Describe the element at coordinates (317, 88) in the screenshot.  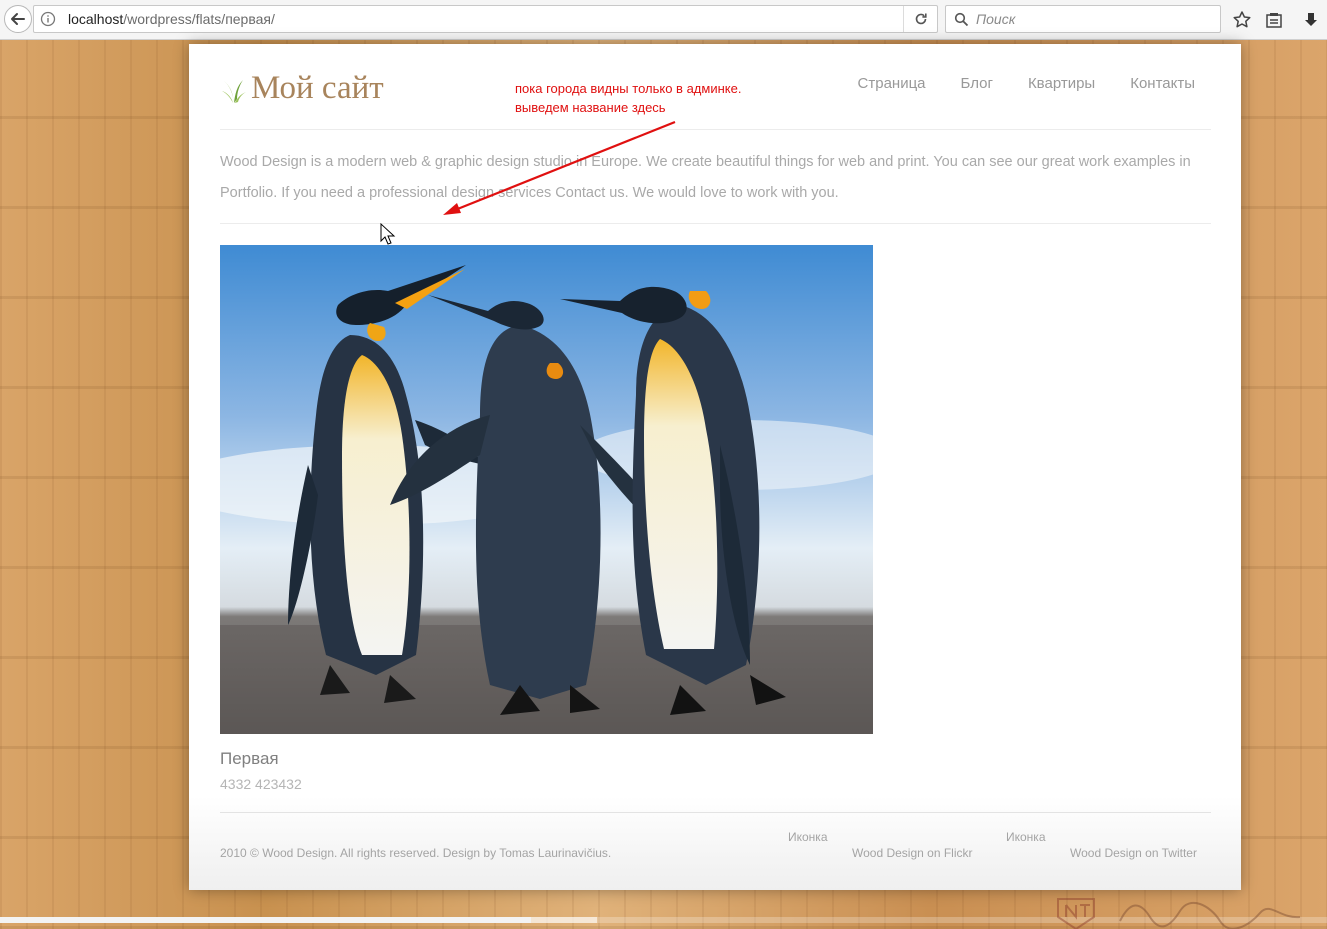
I see `site-title: Мой сайт` at that location.